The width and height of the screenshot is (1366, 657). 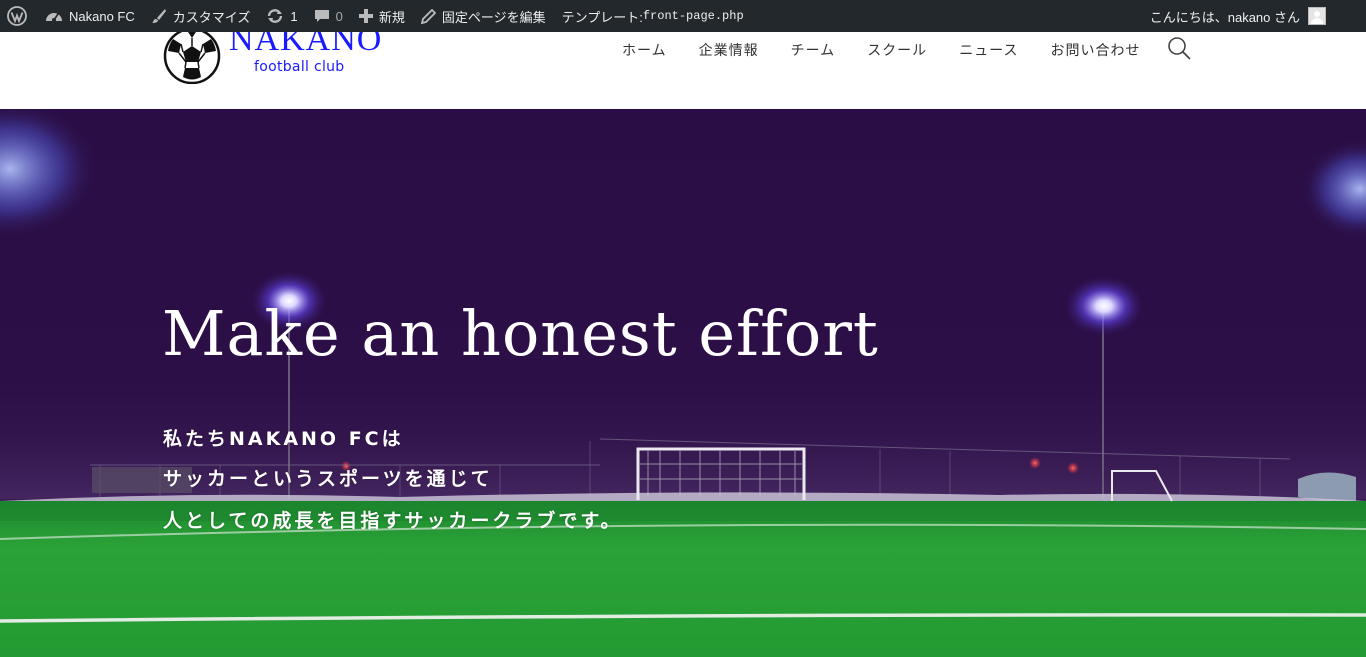 What do you see at coordinates (54, 16) in the screenshot?
I see `dashboard-icon` at bounding box center [54, 16].